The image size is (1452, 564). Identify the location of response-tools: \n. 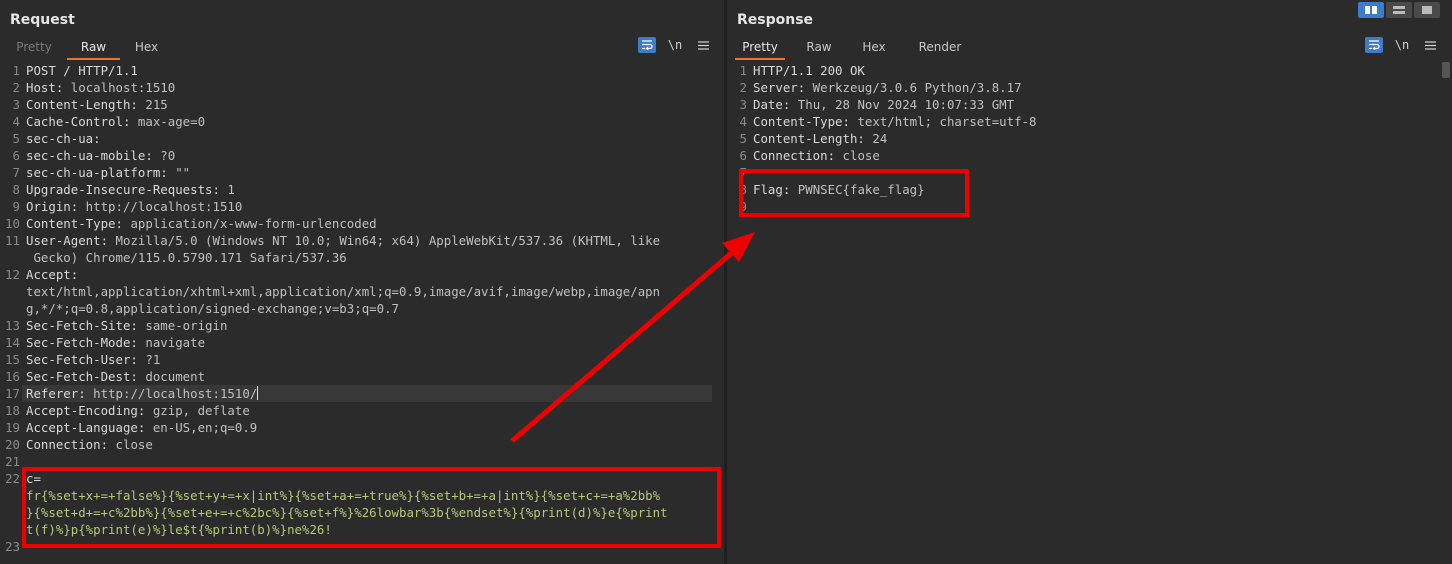
(1402, 45).